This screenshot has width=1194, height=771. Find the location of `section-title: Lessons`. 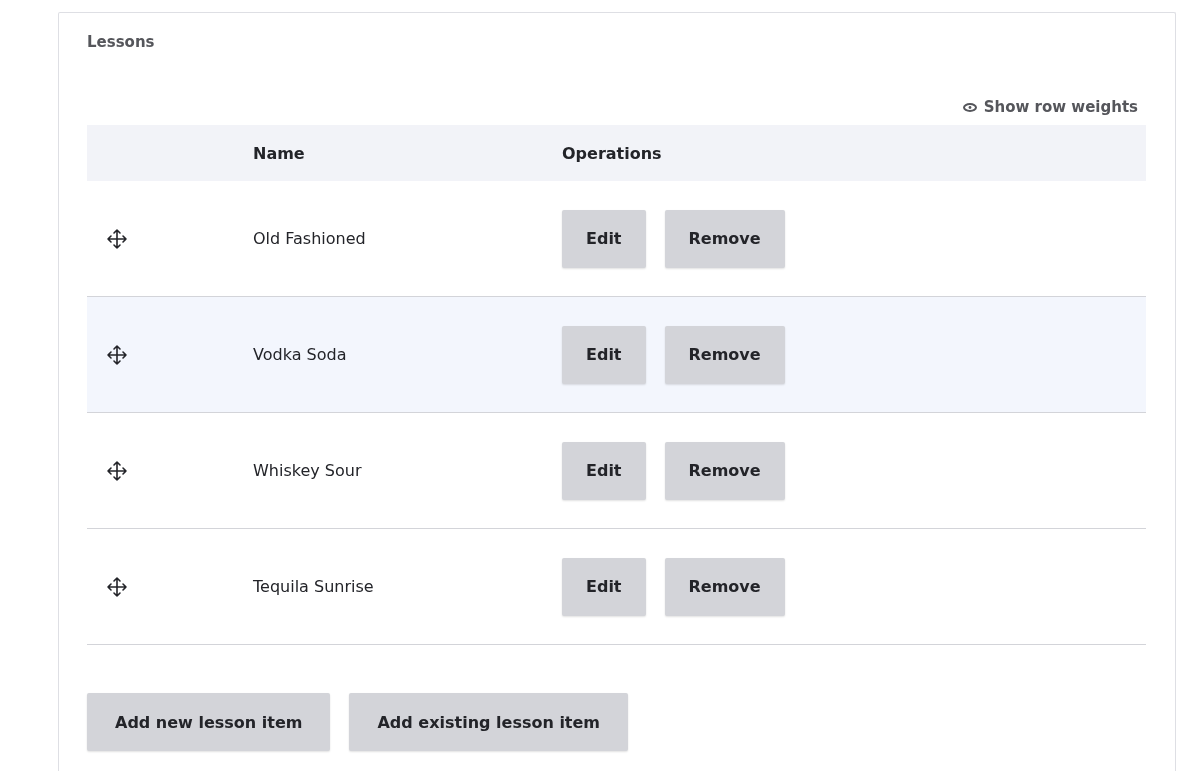

section-title: Lessons is located at coordinates (121, 43).